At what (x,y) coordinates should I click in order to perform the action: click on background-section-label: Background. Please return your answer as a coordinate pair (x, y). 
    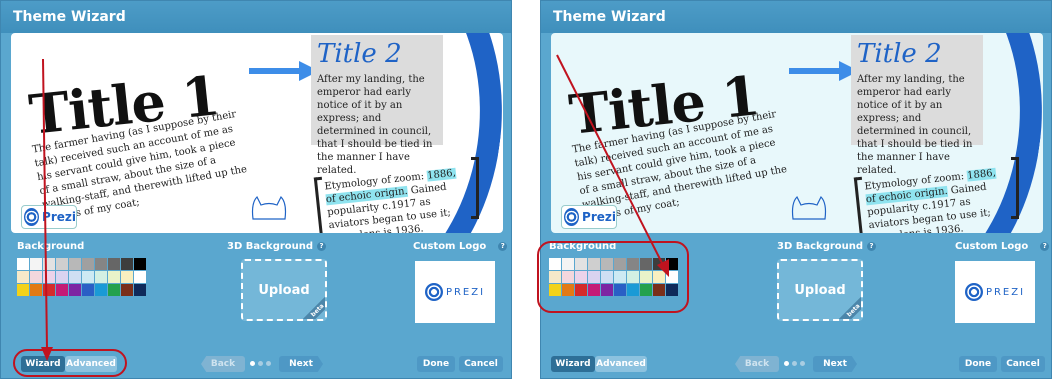
    Looking at the image, I should click on (50, 246).